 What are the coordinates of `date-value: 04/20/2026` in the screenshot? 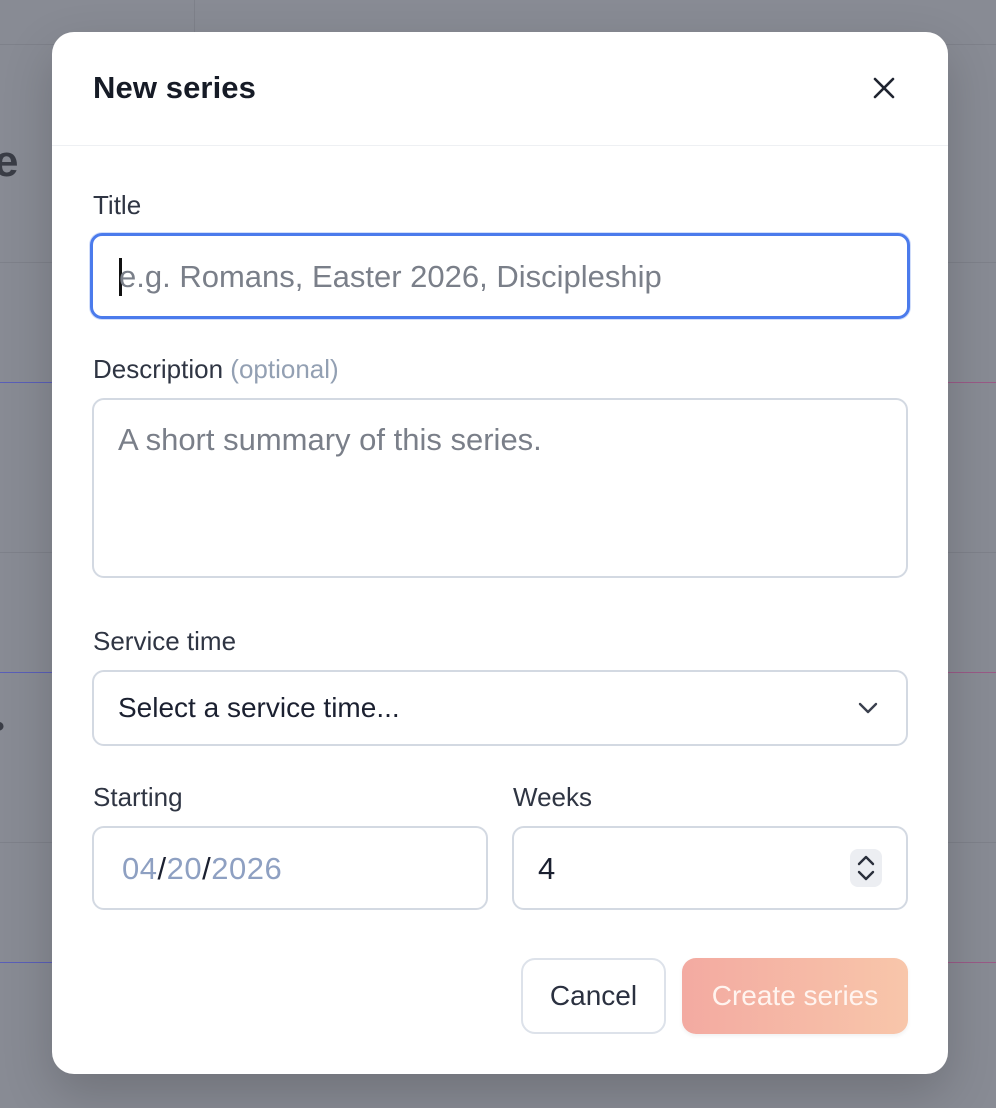 It's located at (202, 869).